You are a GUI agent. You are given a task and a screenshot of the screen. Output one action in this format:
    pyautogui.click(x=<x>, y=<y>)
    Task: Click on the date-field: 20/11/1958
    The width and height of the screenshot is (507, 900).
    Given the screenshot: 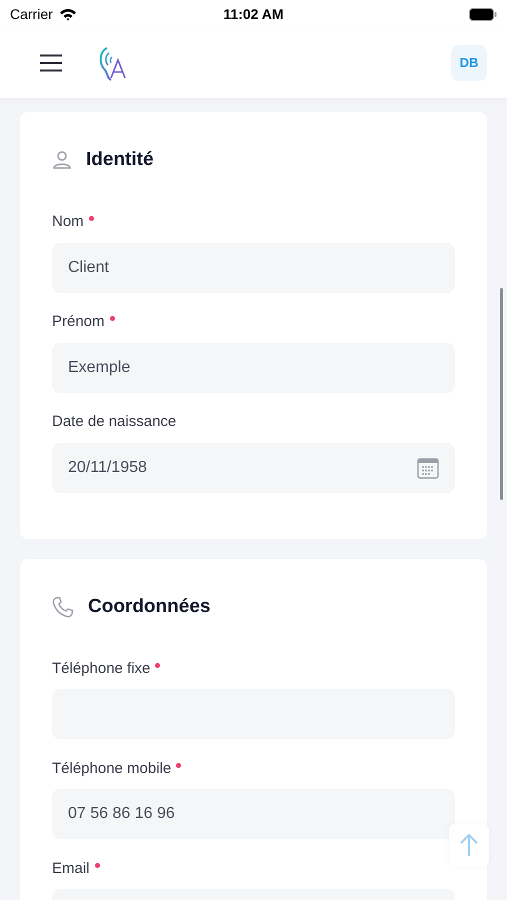 What is the action you would take?
    pyautogui.click(x=253, y=467)
    